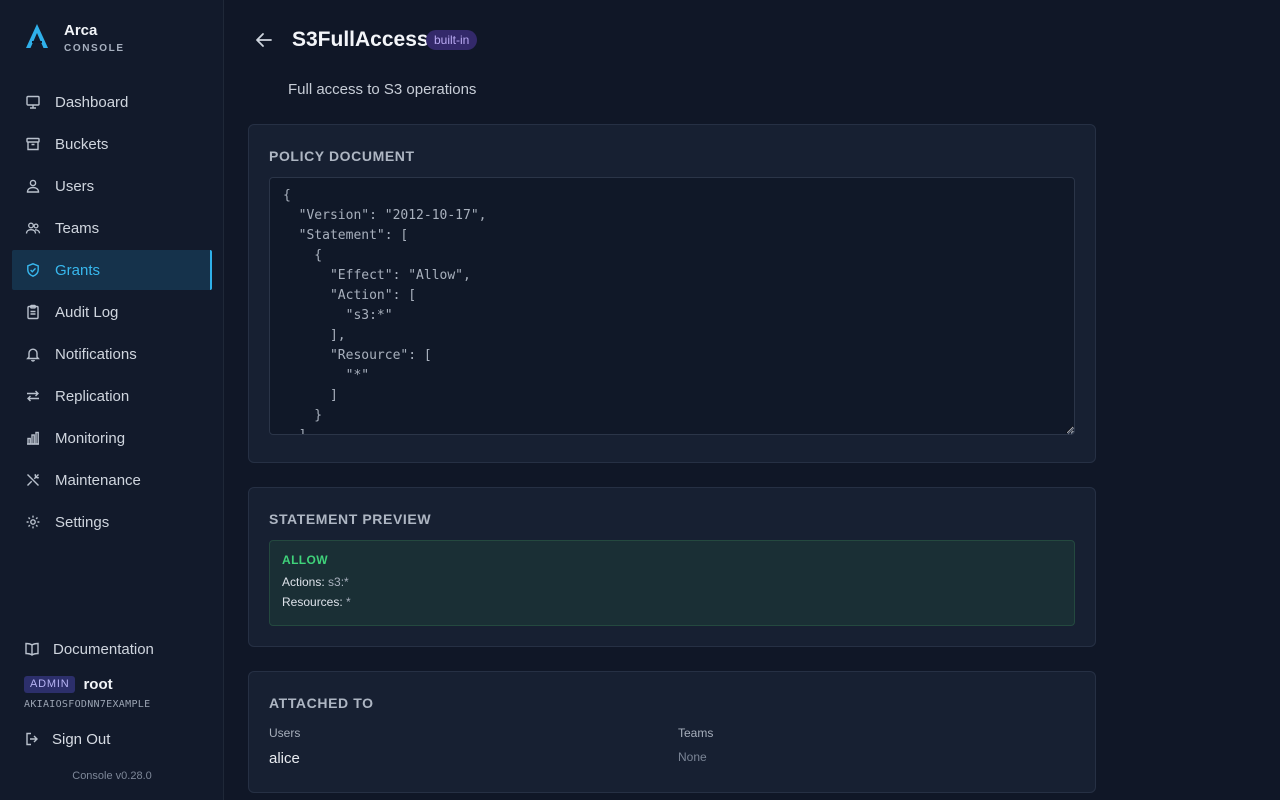 The height and width of the screenshot is (800, 1280). Describe the element at coordinates (78, 270) in the screenshot. I see `sidebar-item-label: Grants` at that location.